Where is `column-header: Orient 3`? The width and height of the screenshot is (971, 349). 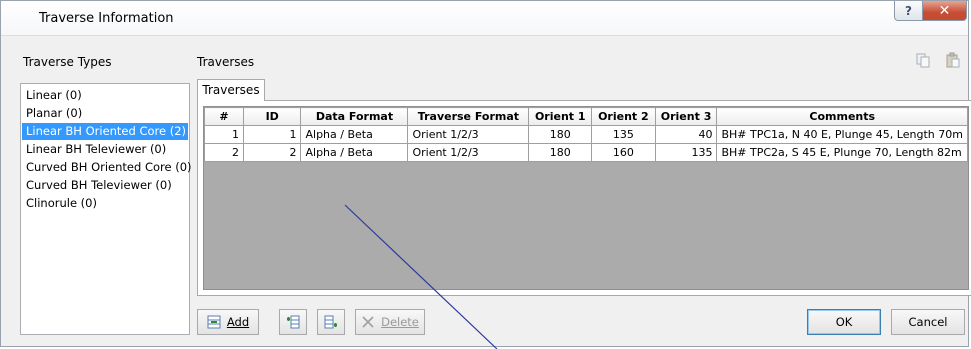 column-header: Orient 3 is located at coordinates (686, 116).